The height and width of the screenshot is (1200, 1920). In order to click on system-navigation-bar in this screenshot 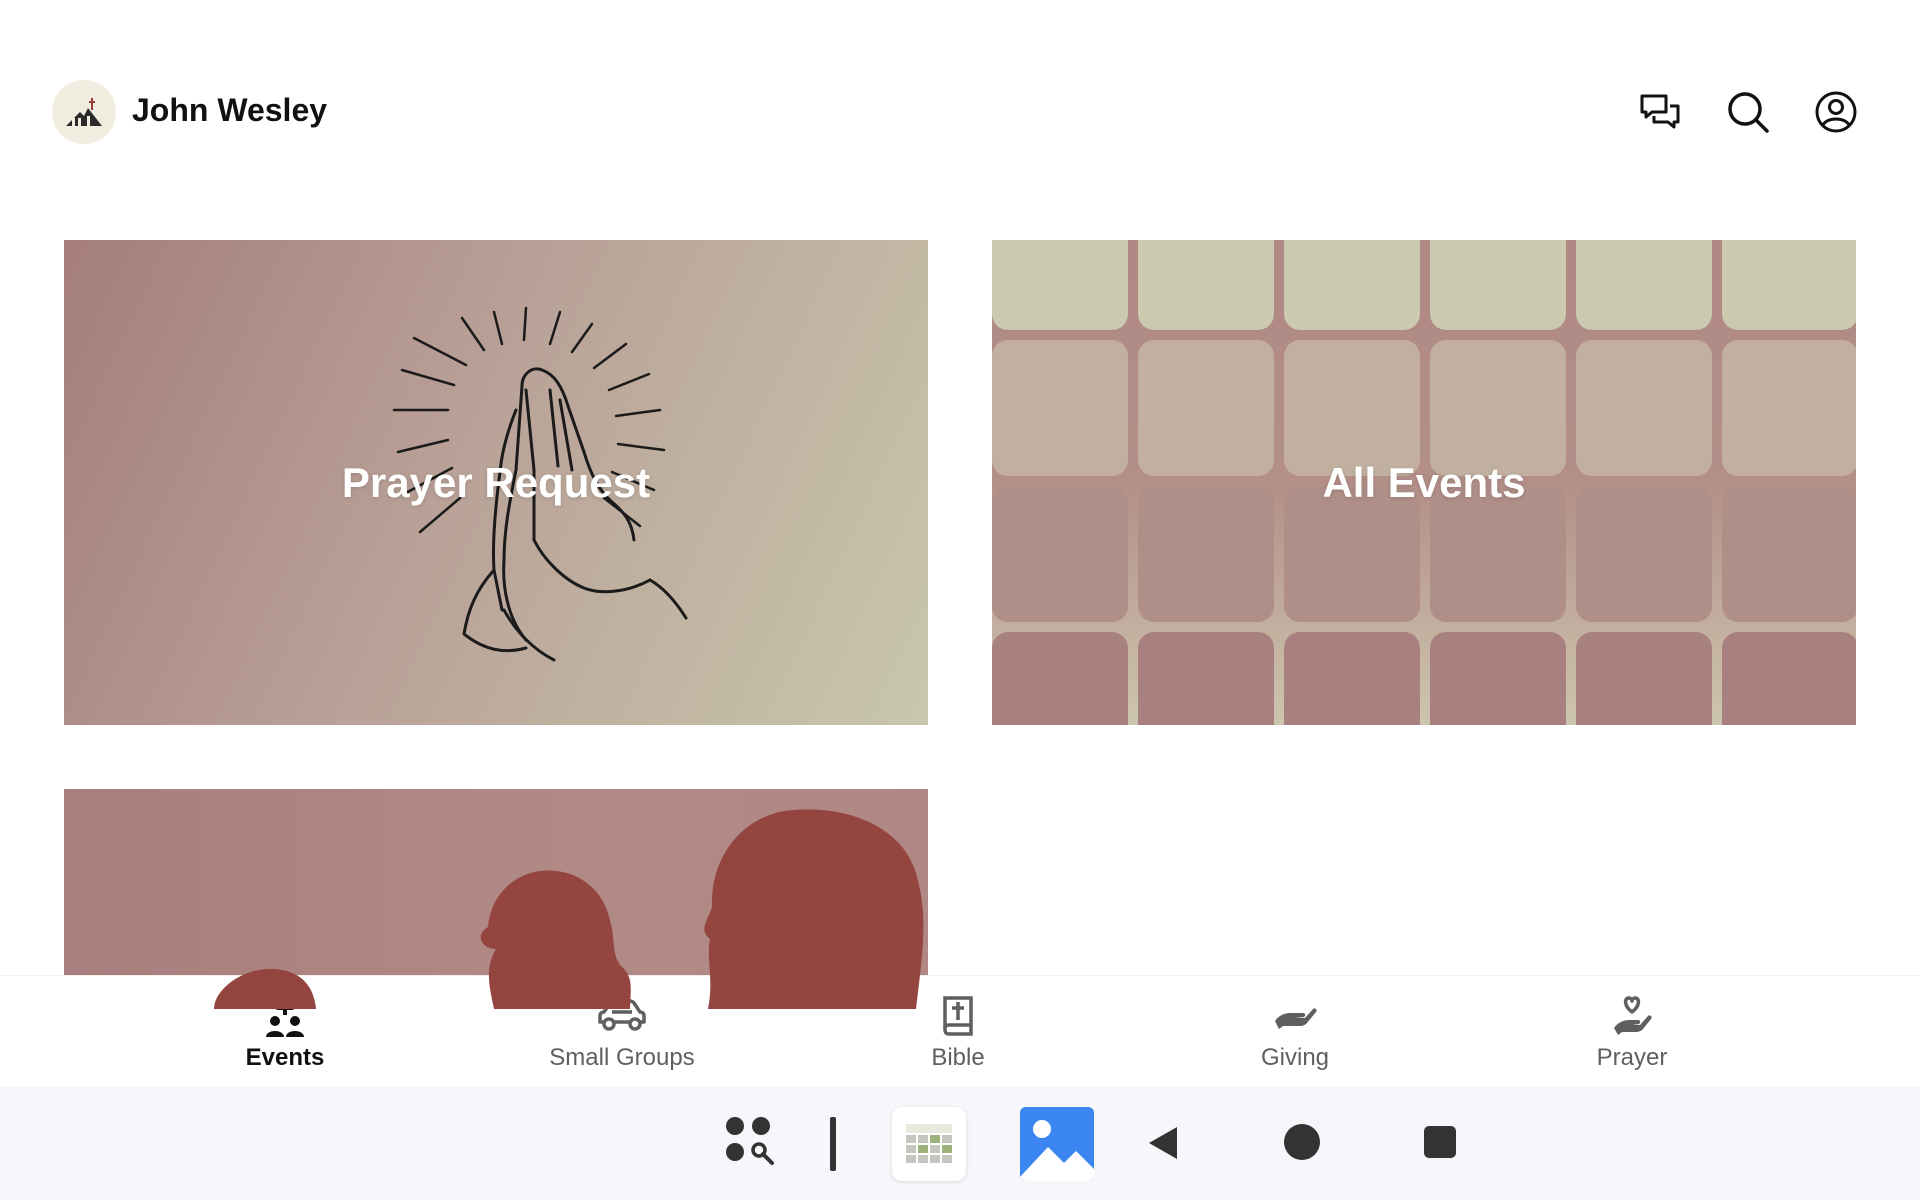, I will do `click(960, 1143)`.